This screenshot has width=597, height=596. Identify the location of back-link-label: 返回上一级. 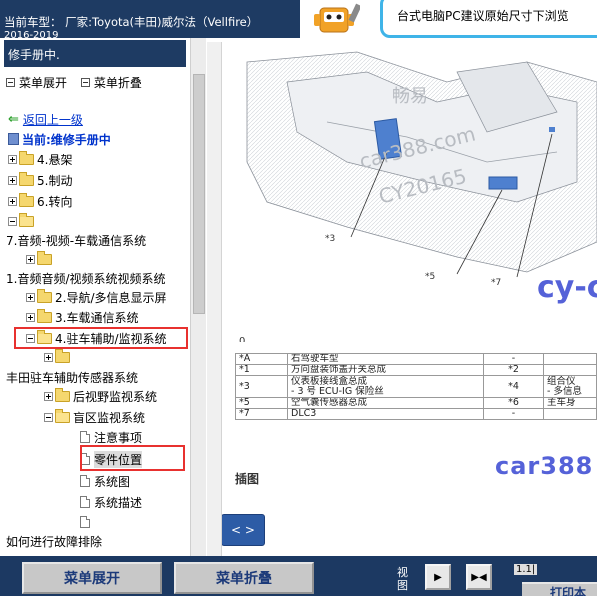
(52, 119).